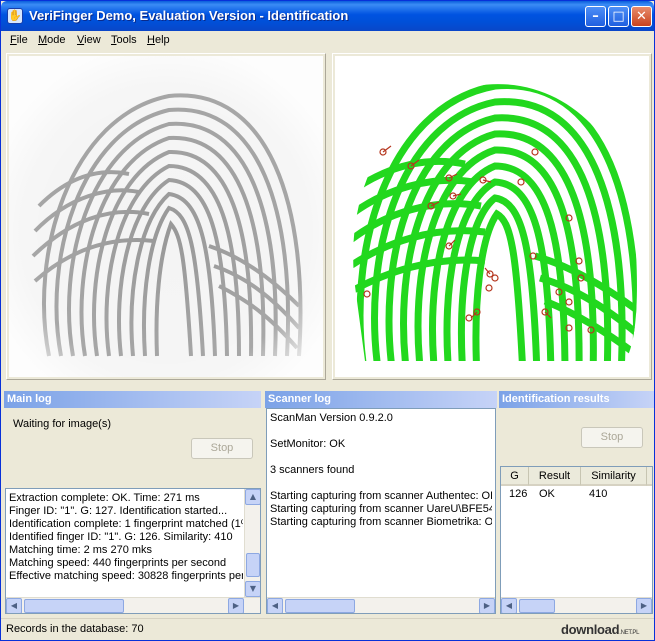  I want to click on identification-stop-button: Stop, so click(612, 437).